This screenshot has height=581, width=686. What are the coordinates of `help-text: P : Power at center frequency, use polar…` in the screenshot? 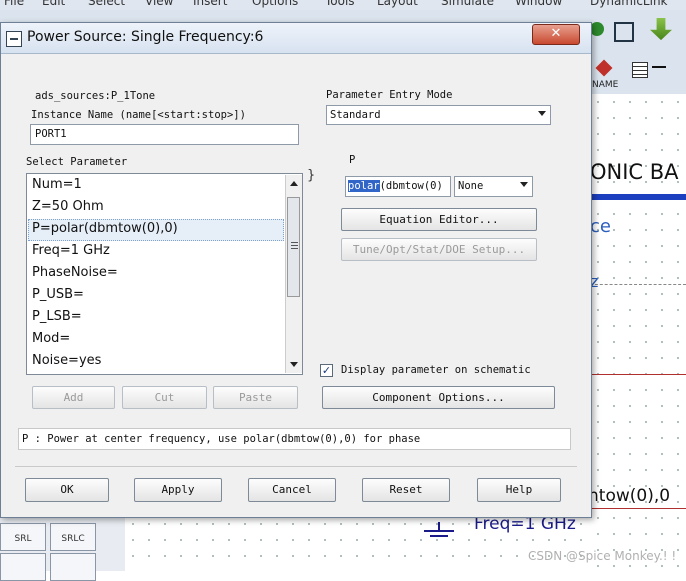 It's located at (221, 439).